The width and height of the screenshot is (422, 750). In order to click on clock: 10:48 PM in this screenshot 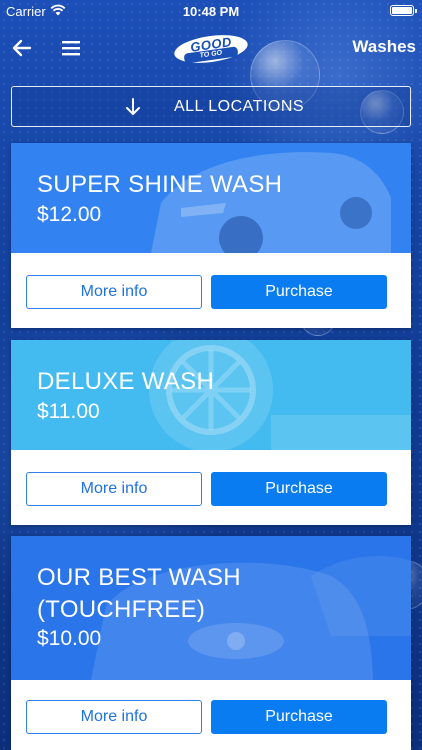, I will do `click(211, 11)`.